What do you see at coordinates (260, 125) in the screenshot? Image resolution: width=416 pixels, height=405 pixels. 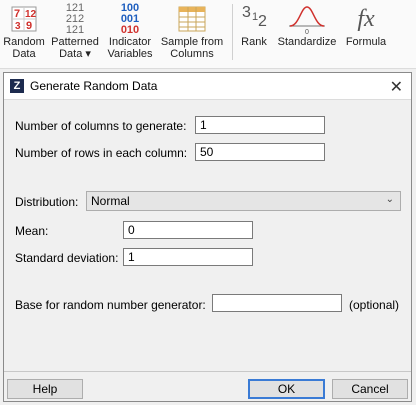 I see `num-columns-input: 1` at bounding box center [260, 125].